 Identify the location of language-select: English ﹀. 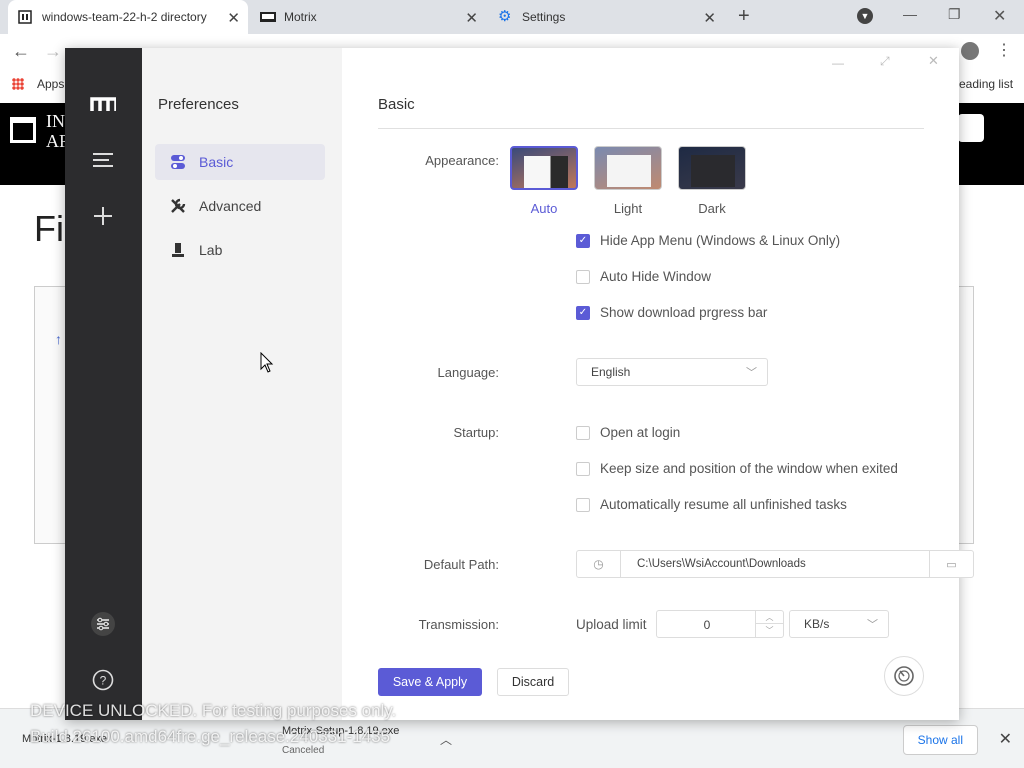
(672, 372).